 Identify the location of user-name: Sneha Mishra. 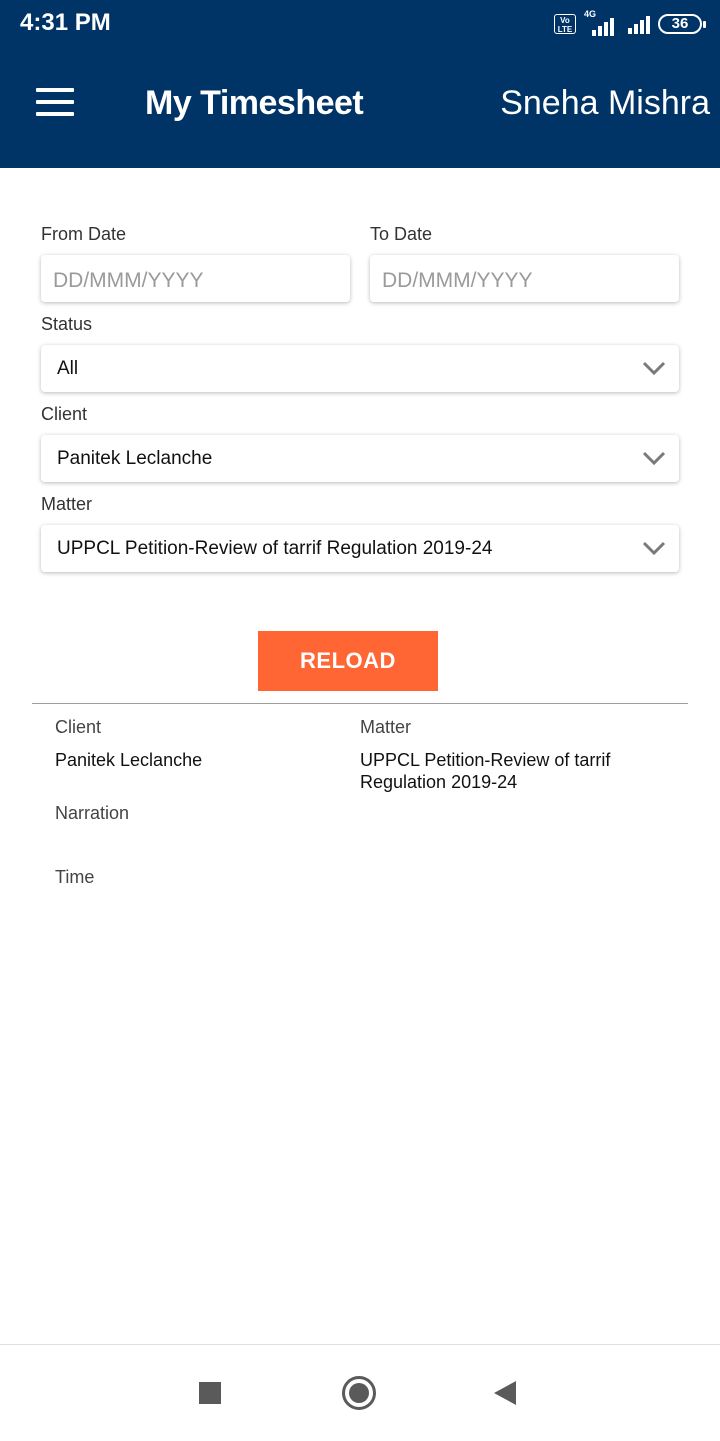
(605, 103).